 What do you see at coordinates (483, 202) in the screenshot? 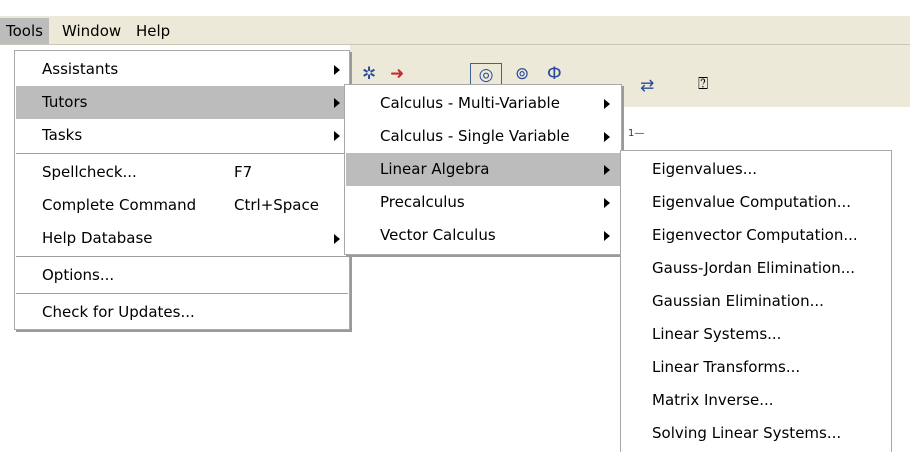
I see `menu-item-precalculus: Precalculus` at bounding box center [483, 202].